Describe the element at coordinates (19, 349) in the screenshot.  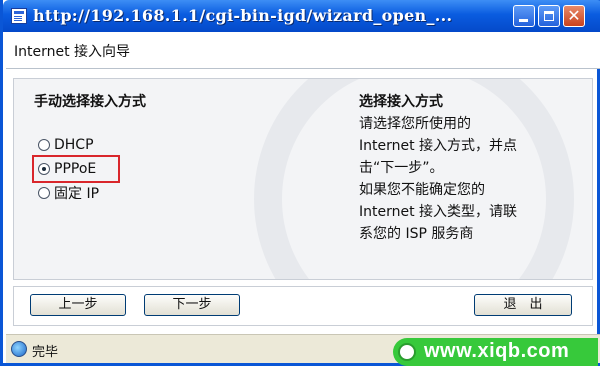
I see `ie-page-icon` at that location.